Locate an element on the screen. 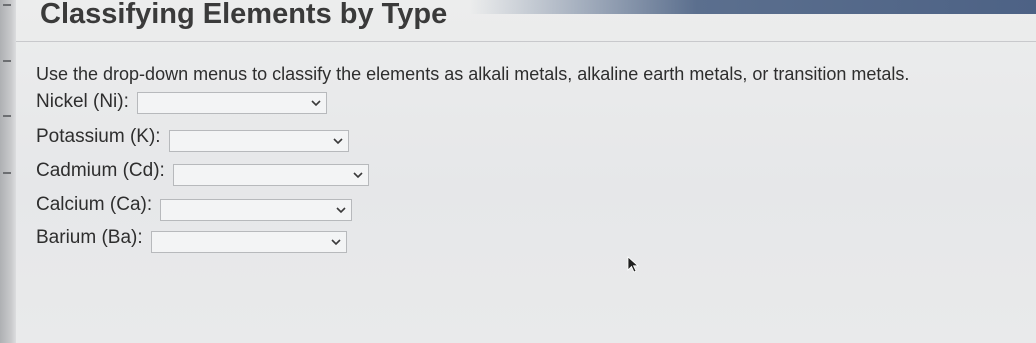 This screenshot has width=1036, height=343. element-label-cadmium: Cadmium (Cd): is located at coordinates (100, 170).